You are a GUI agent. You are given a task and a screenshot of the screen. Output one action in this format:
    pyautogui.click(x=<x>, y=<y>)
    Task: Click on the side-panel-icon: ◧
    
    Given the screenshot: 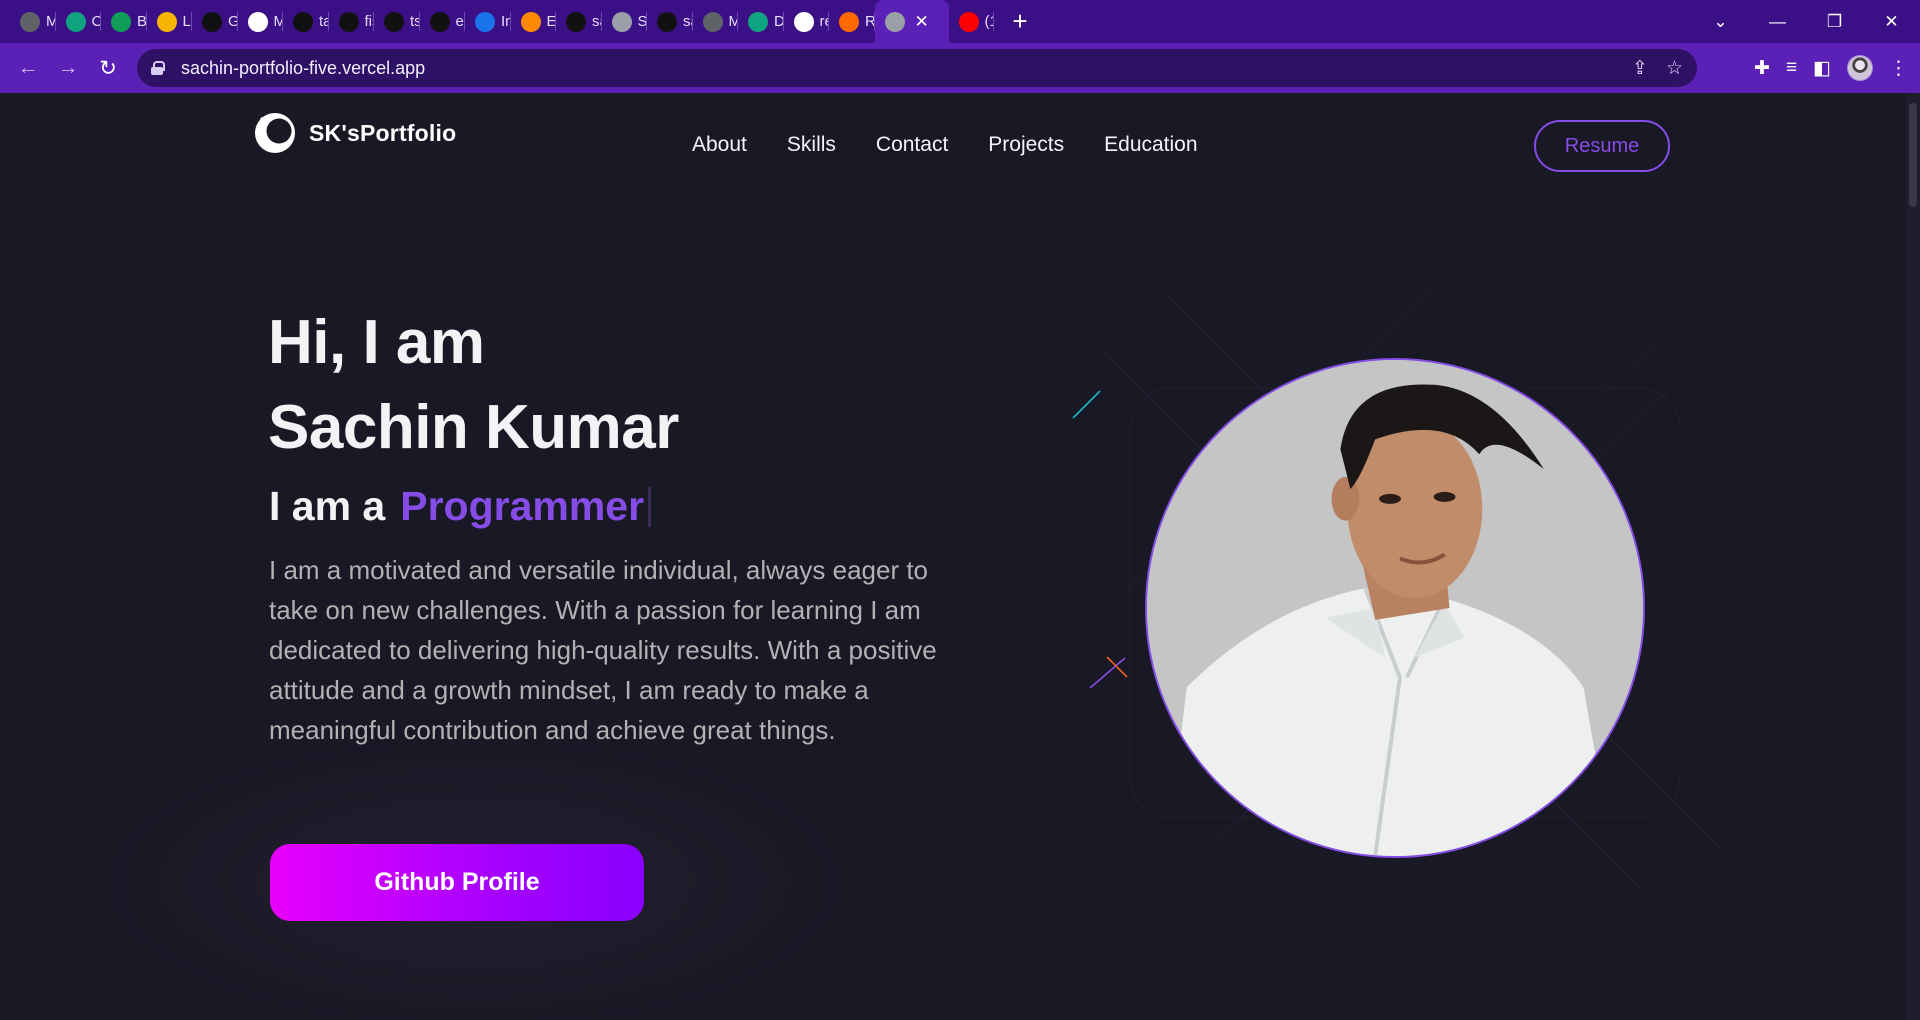 What is the action you would take?
    pyautogui.click(x=1822, y=68)
    